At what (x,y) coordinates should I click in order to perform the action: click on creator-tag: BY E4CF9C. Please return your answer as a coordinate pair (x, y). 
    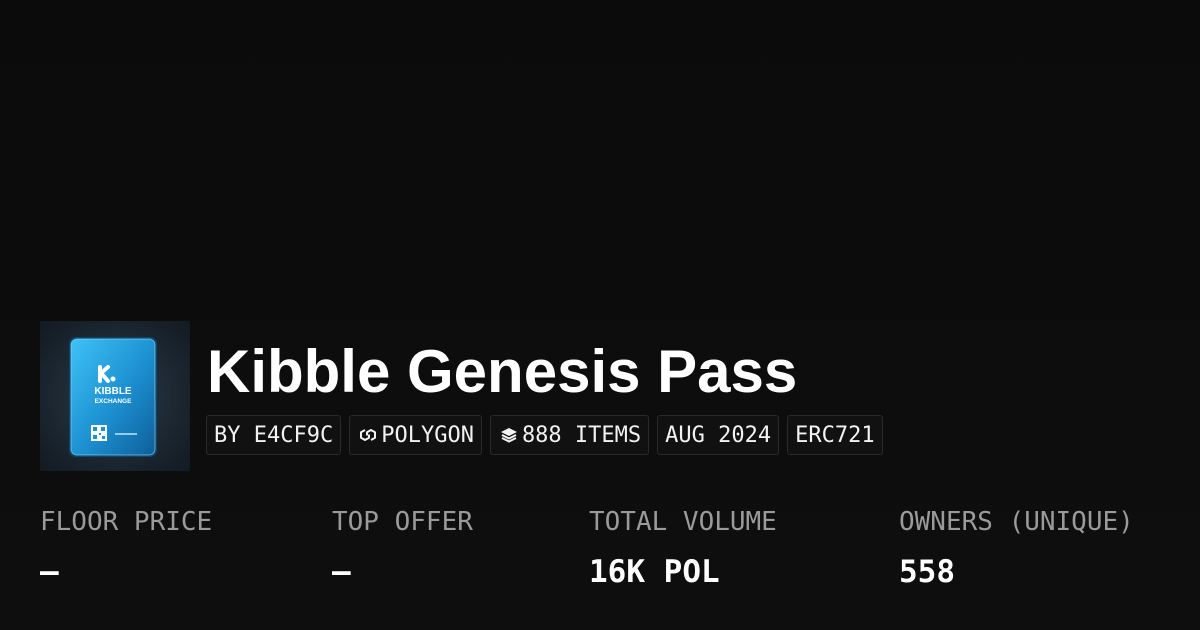
    Looking at the image, I should click on (274, 435).